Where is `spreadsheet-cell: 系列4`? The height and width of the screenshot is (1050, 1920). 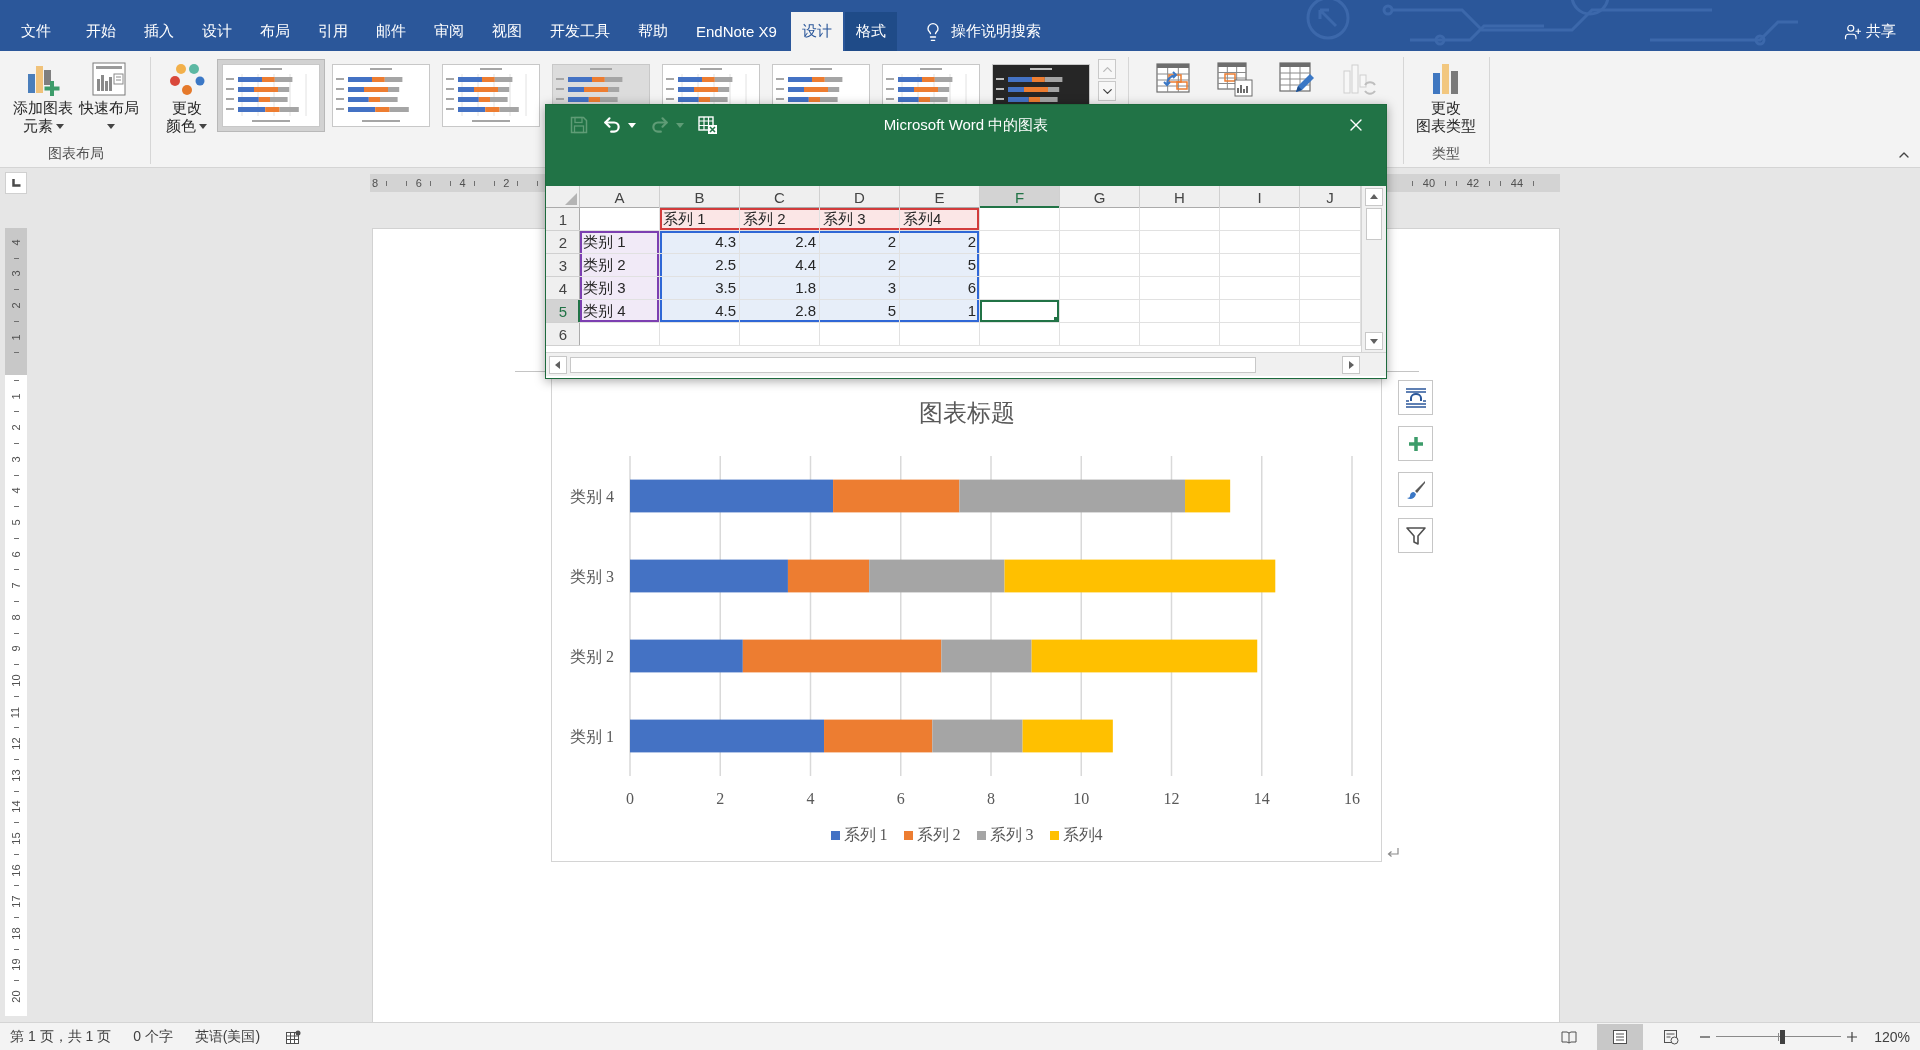 spreadsheet-cell: 系列4 is located at coordinates (940, 219).